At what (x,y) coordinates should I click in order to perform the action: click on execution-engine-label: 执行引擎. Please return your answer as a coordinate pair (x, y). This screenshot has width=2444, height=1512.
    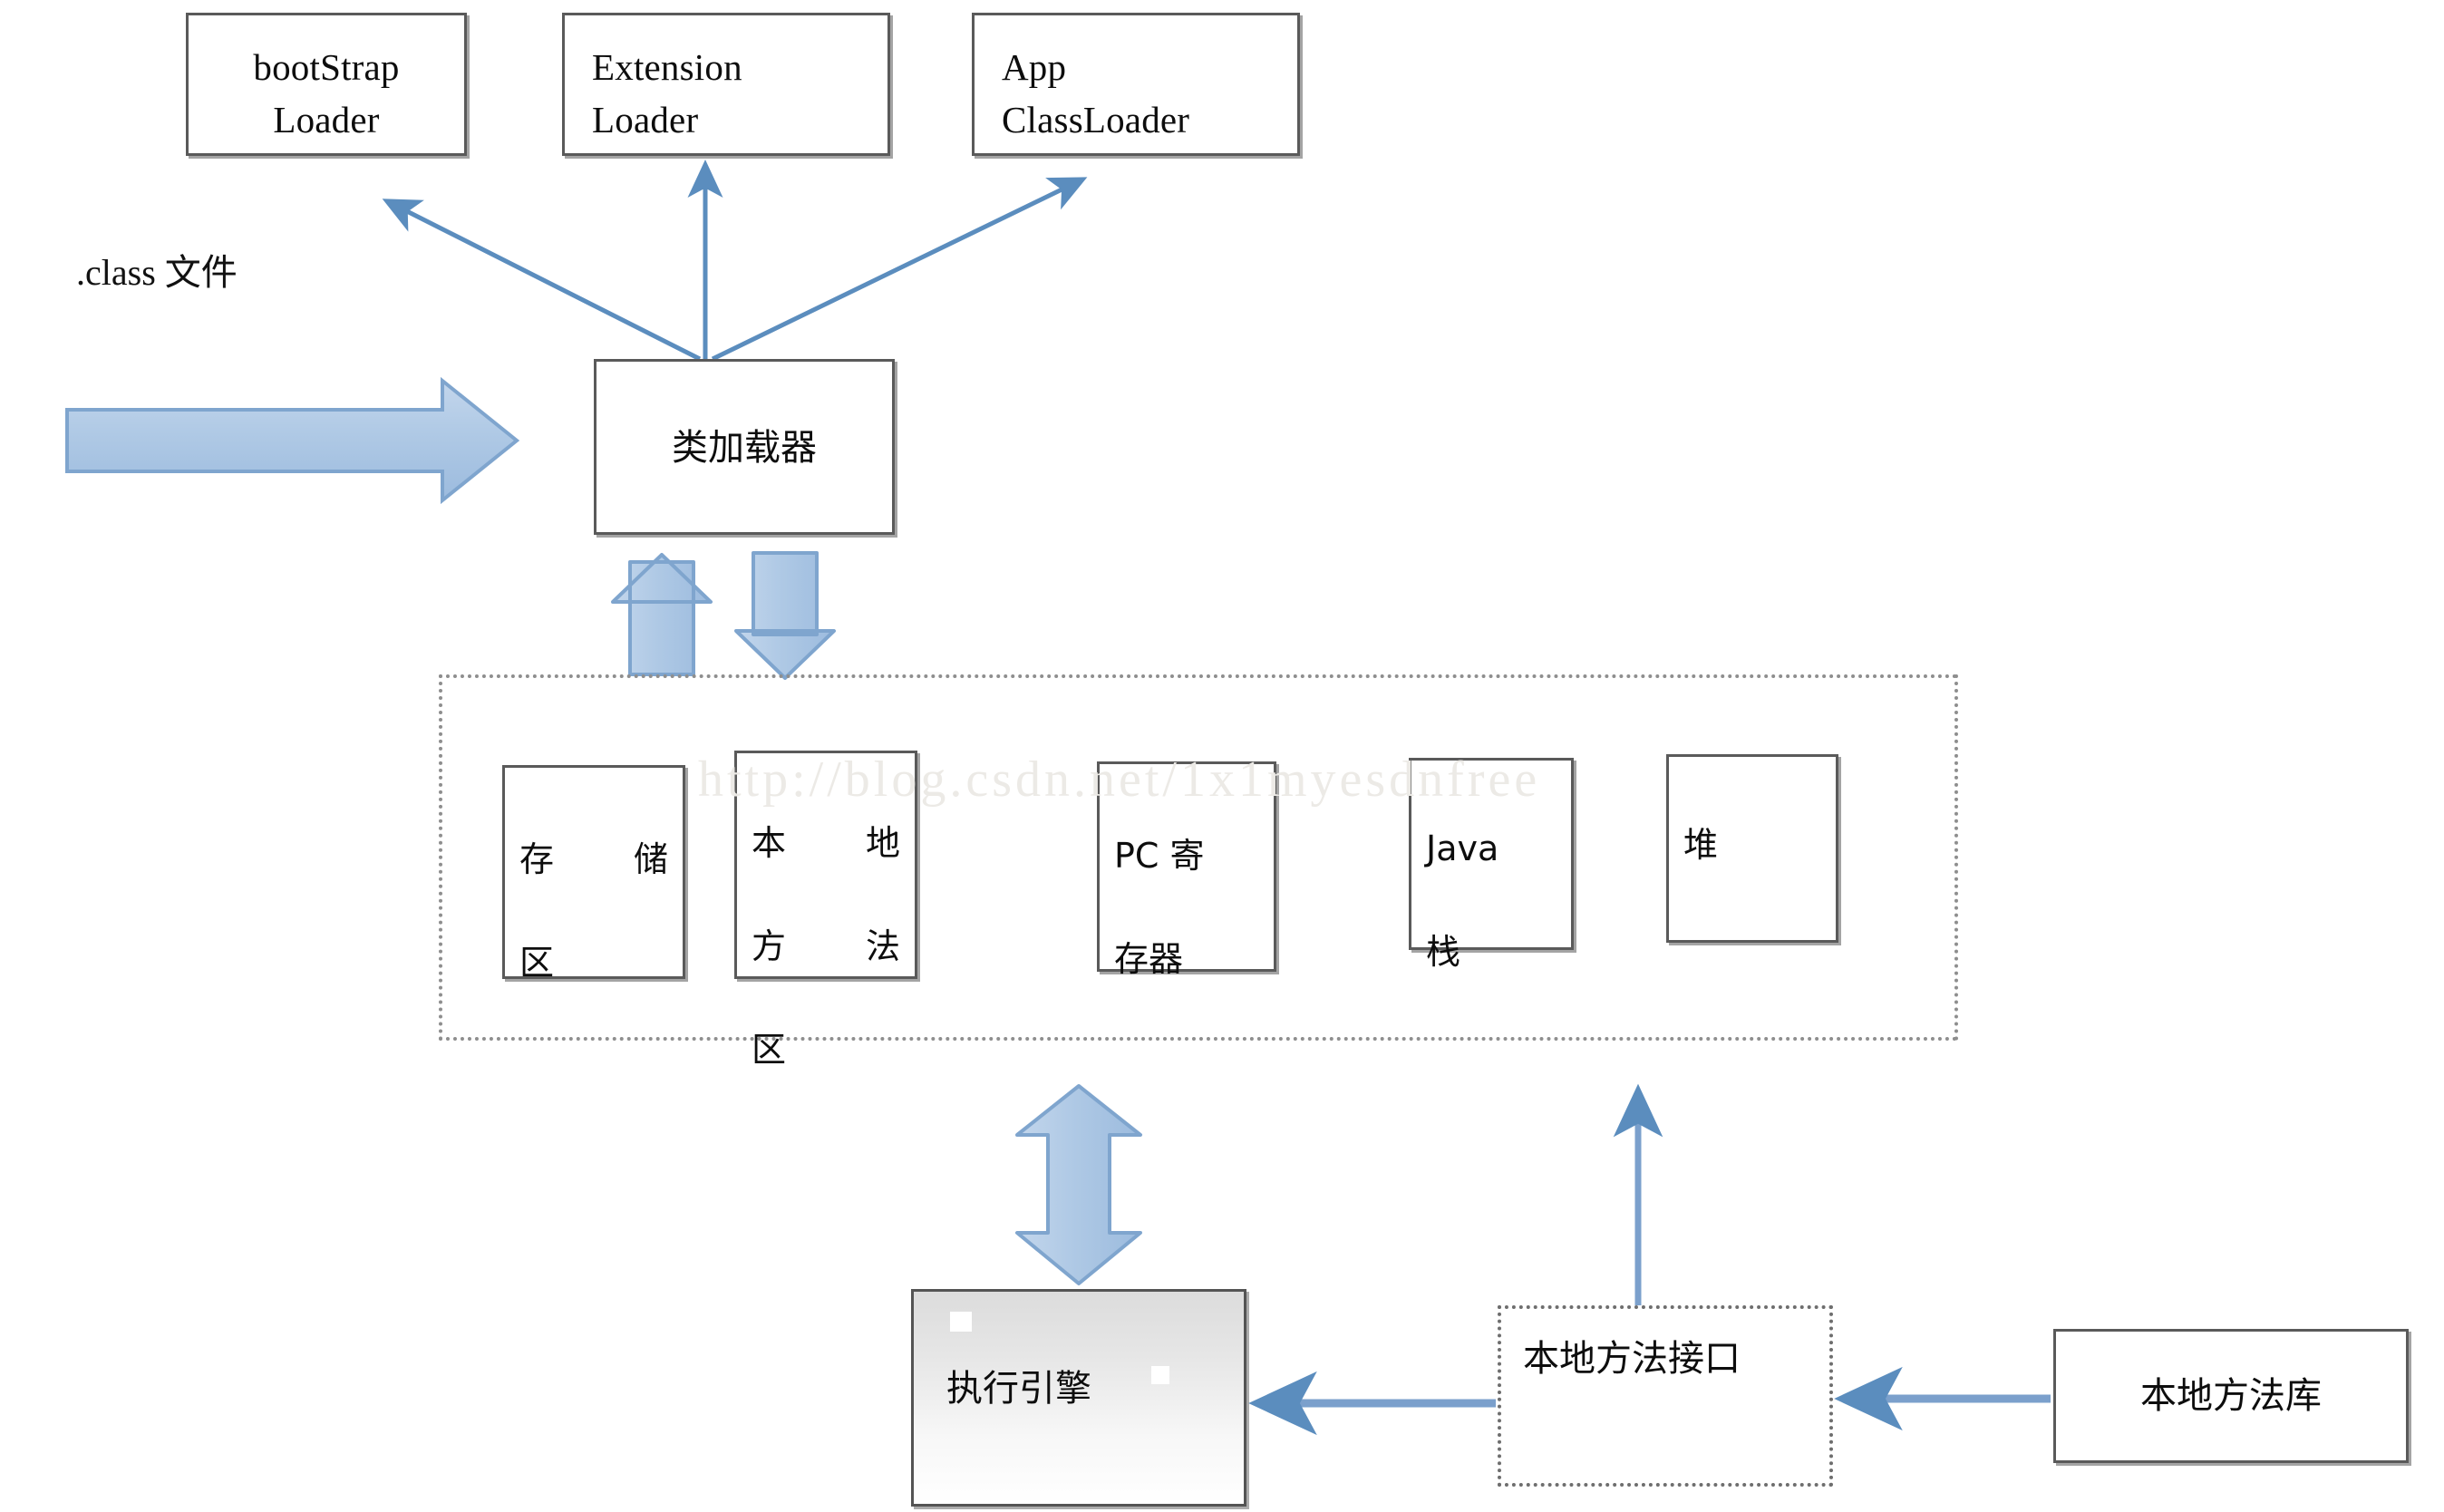
    Looking at the image, I should click on (1019, 1389).